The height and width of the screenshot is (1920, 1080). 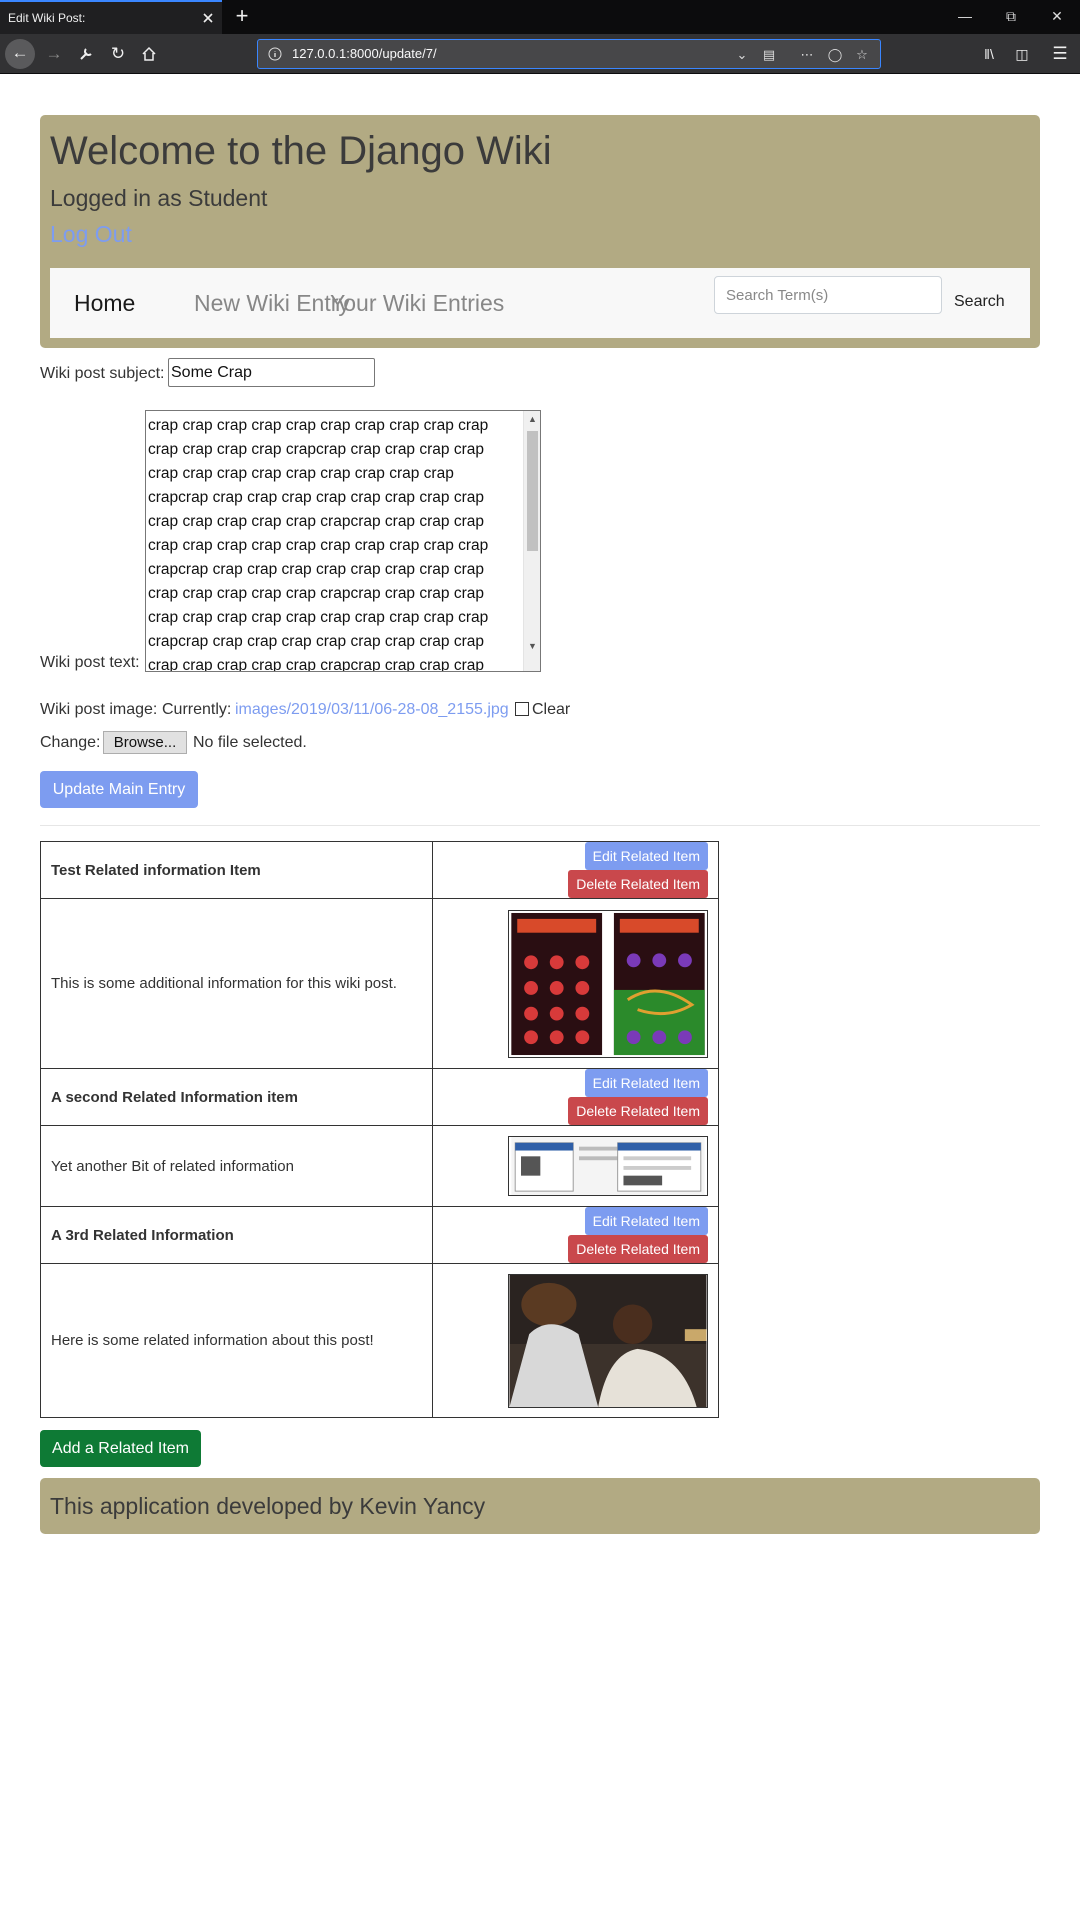 I want to click on browser-tab: Edit Wiki Post:, so click(x=111, y=17).